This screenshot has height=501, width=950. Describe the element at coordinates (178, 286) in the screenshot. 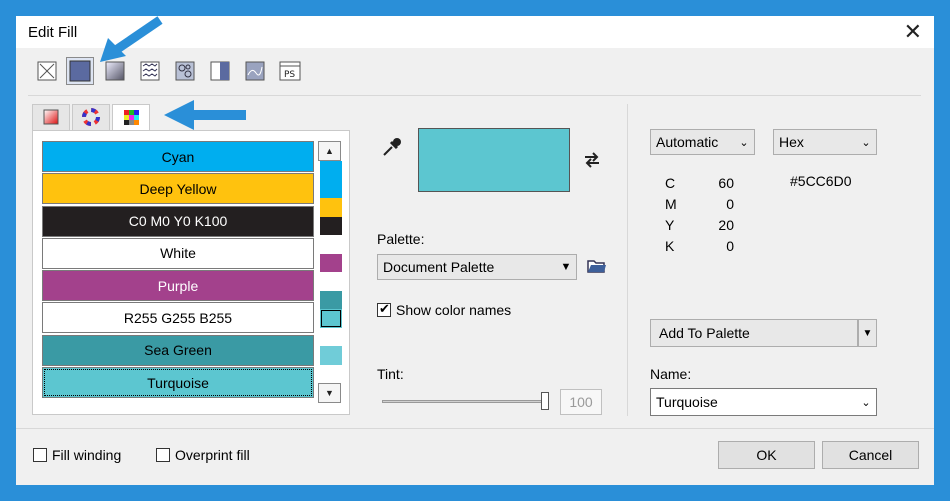

I see `palette-swatch: Purple` at that location.